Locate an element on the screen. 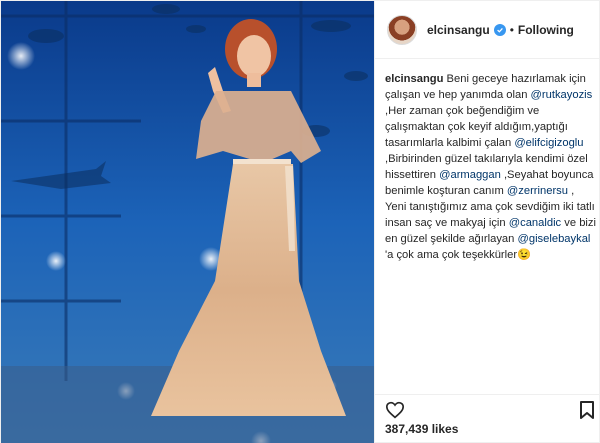 The height and width of the screenshot is (443, 600). post-header: elcinsangu • Following is located at coordinates (487, 30).